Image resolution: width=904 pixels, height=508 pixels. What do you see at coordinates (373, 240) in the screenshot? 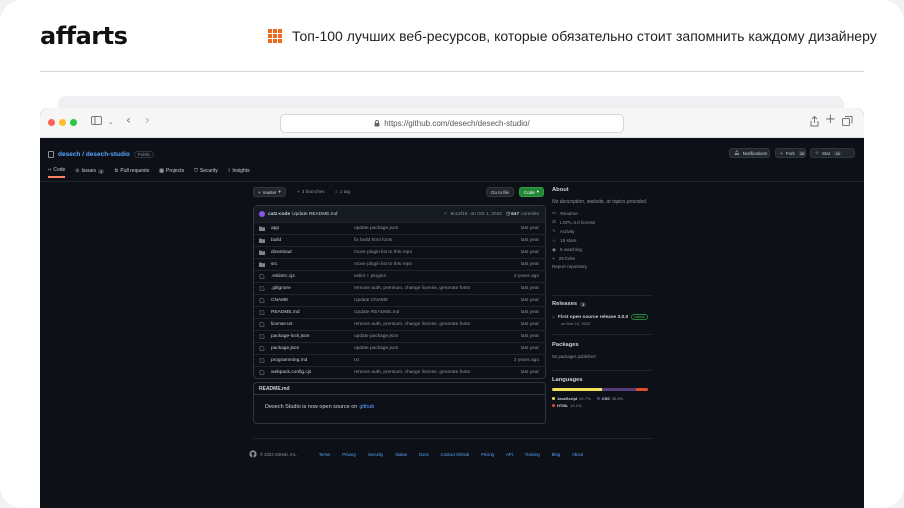
I see `commit-message: fix build html fonts` at bounding box center [373, 240].